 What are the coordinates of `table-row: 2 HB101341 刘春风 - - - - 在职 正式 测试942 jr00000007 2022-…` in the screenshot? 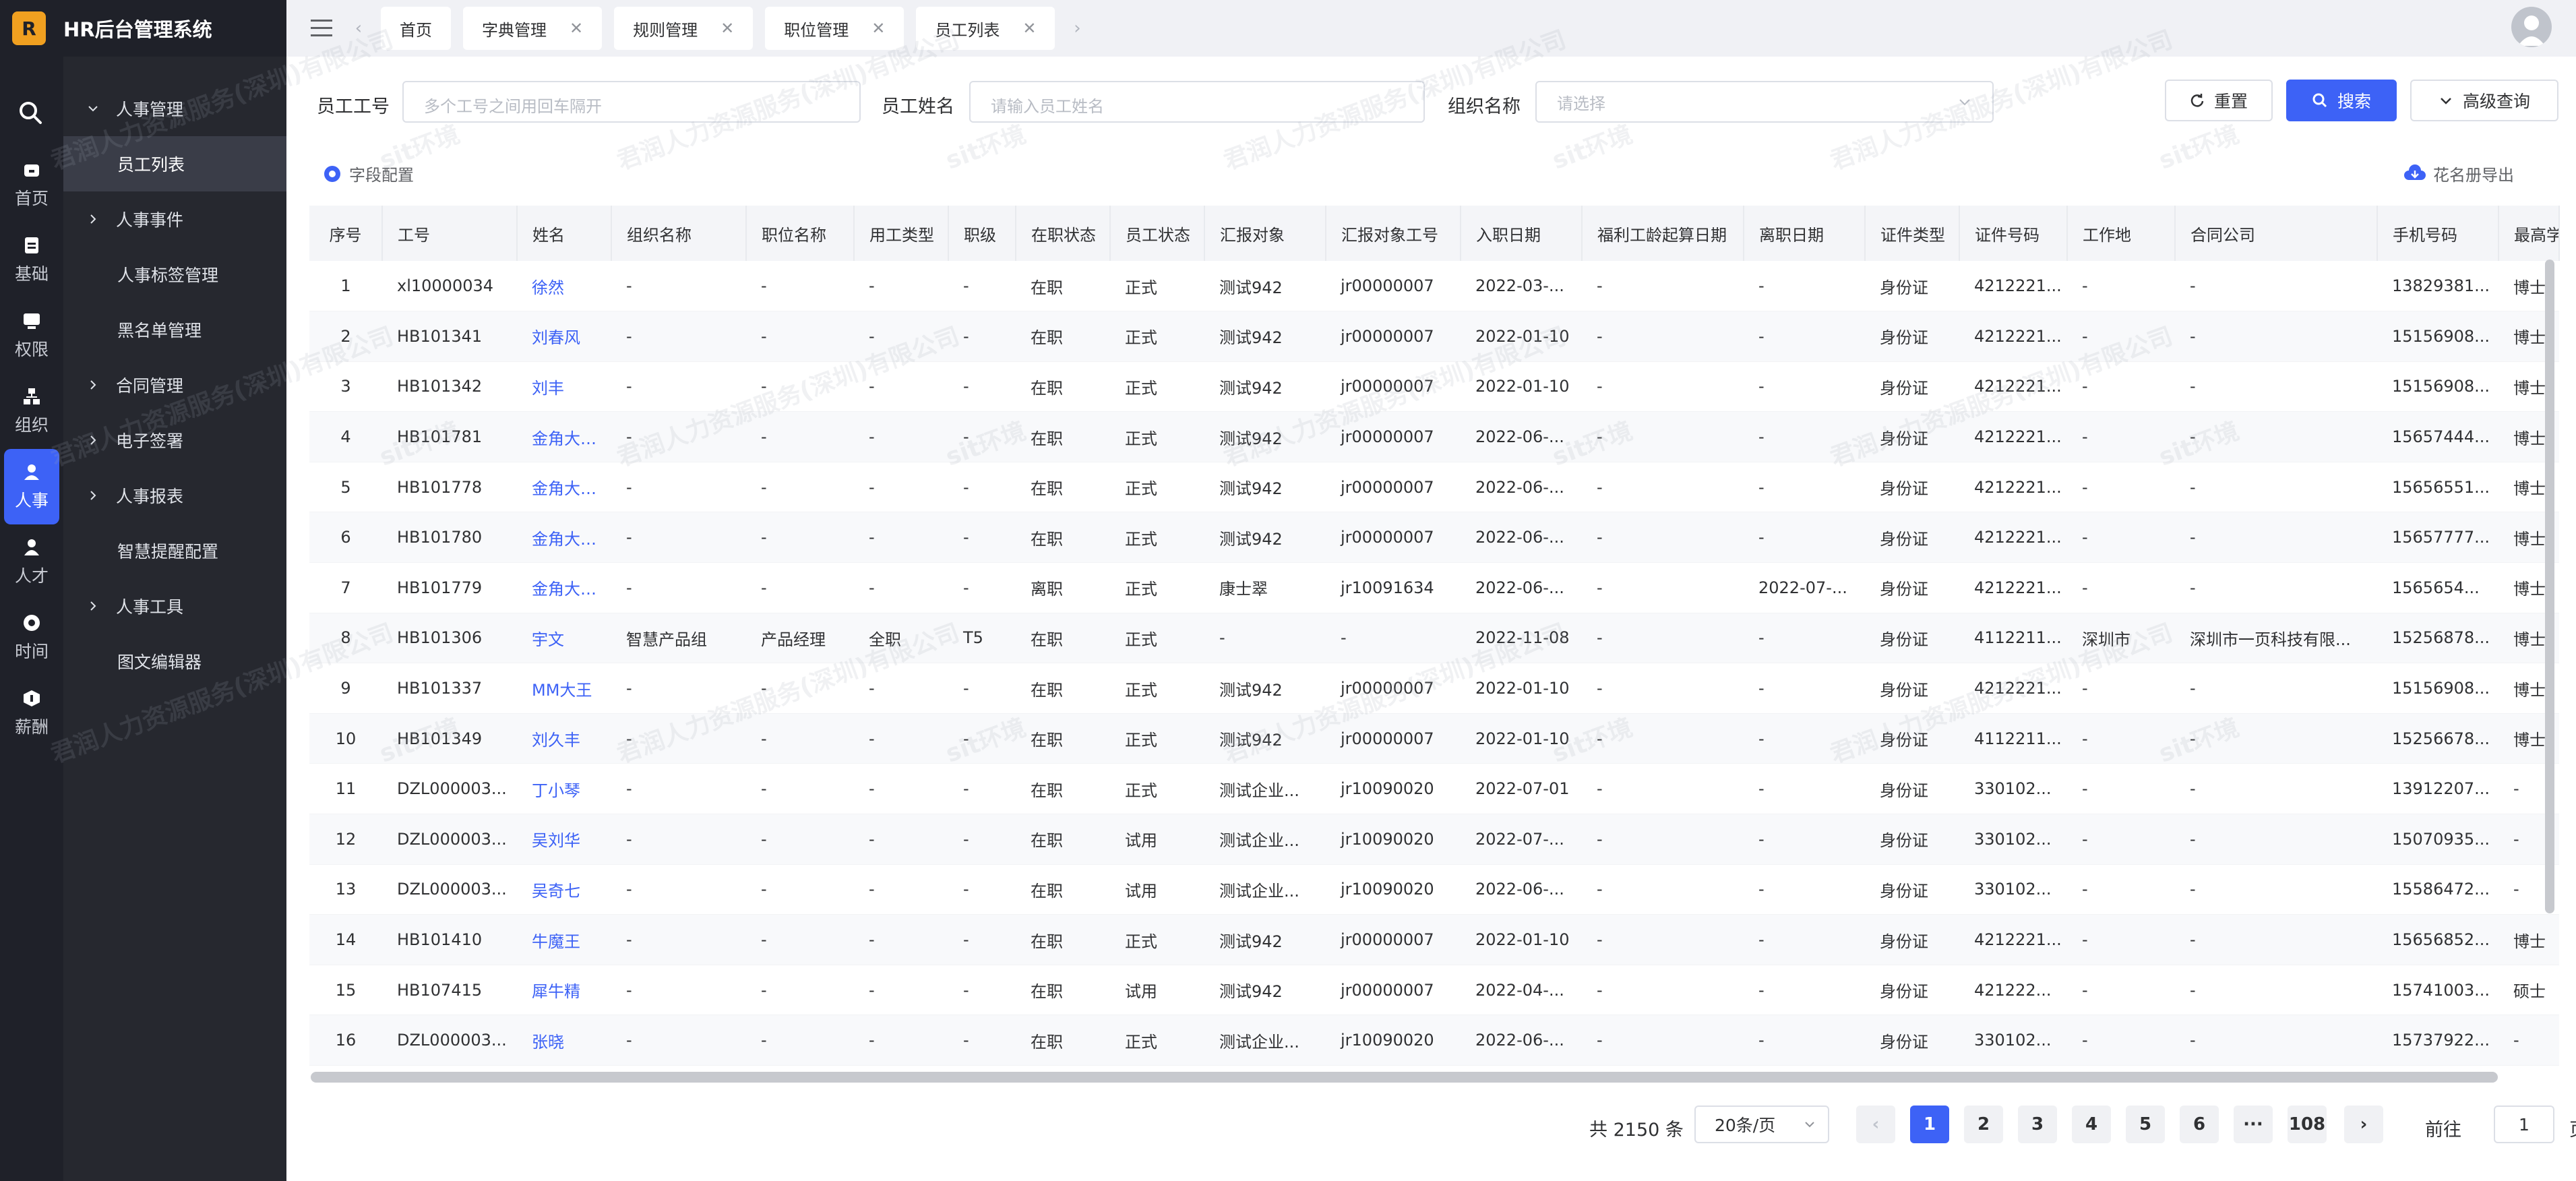 It's located at (1434, 337).